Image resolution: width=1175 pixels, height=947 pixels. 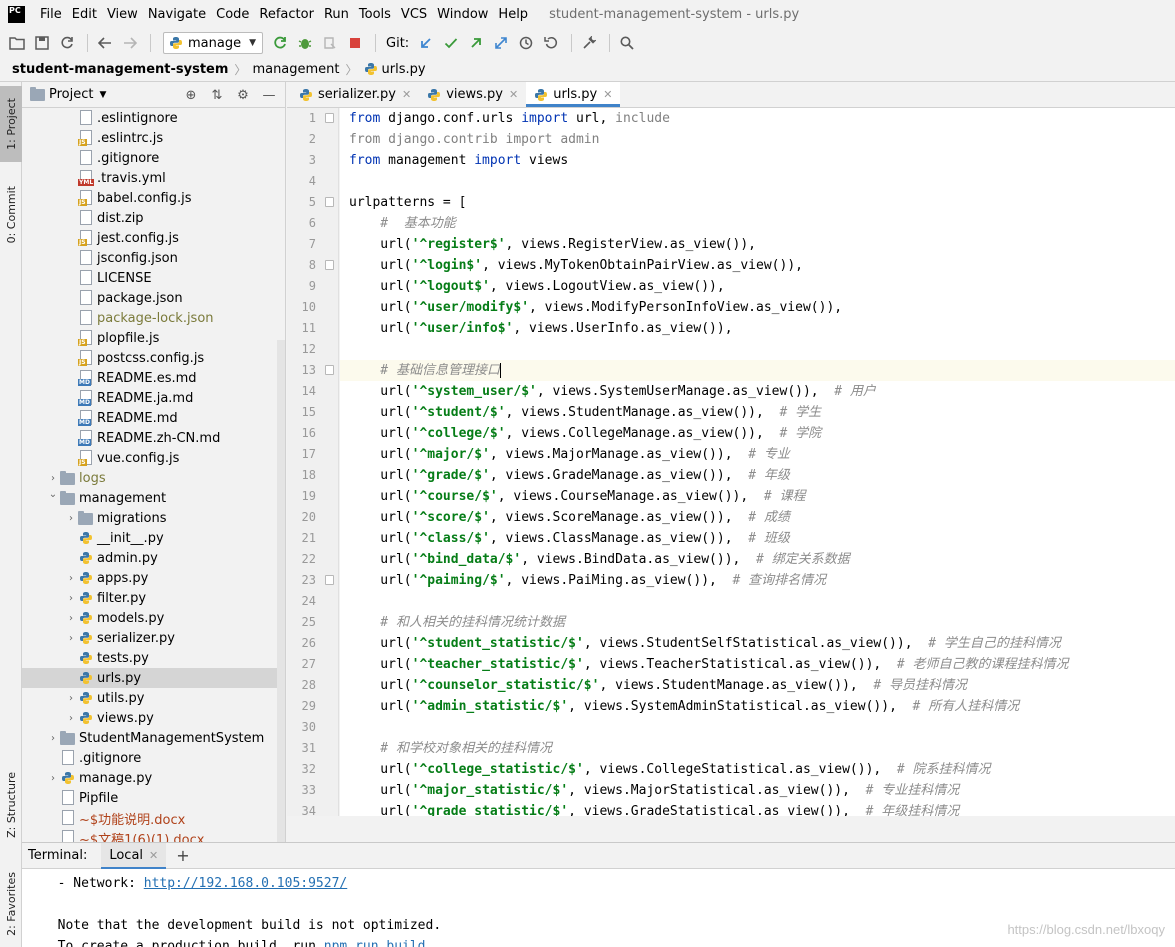 What do you see at coordinates (153, 598) in the screenshot?
I see `tree-file: › filter.py` at bounding box center [153, 598].